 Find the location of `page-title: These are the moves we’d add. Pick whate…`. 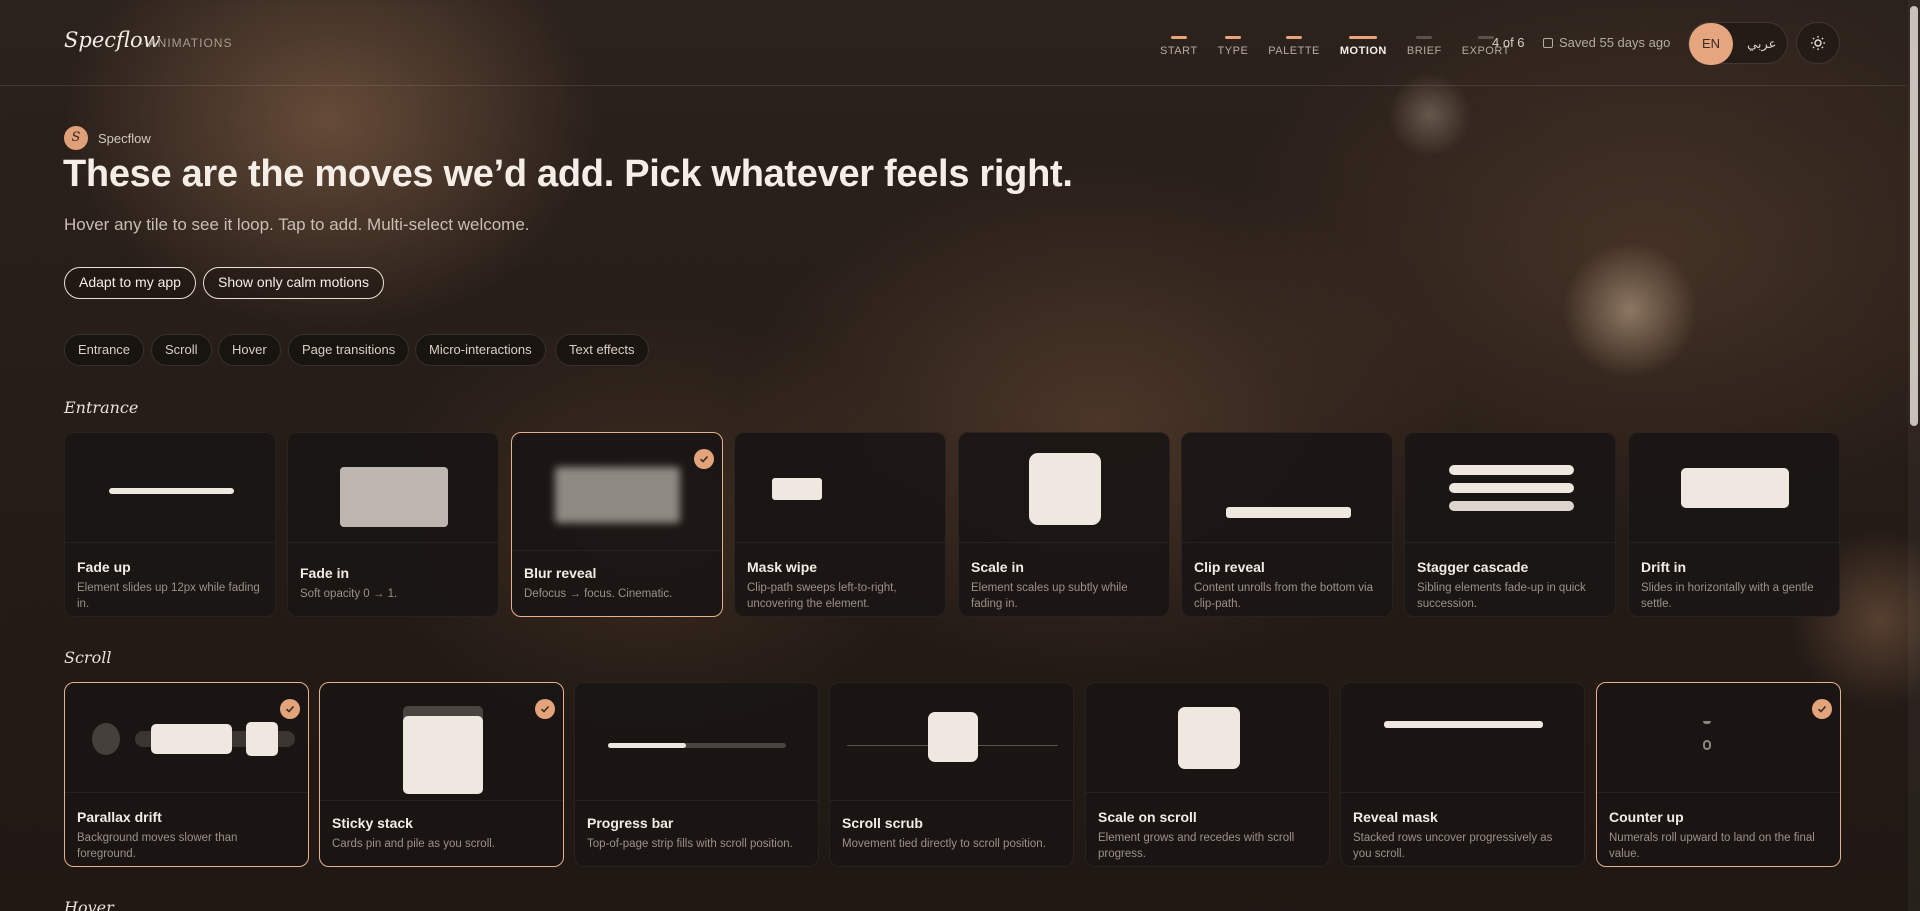

page-title: These are the moves we’d add. Pick whate… is located at coordinates (568, 174).